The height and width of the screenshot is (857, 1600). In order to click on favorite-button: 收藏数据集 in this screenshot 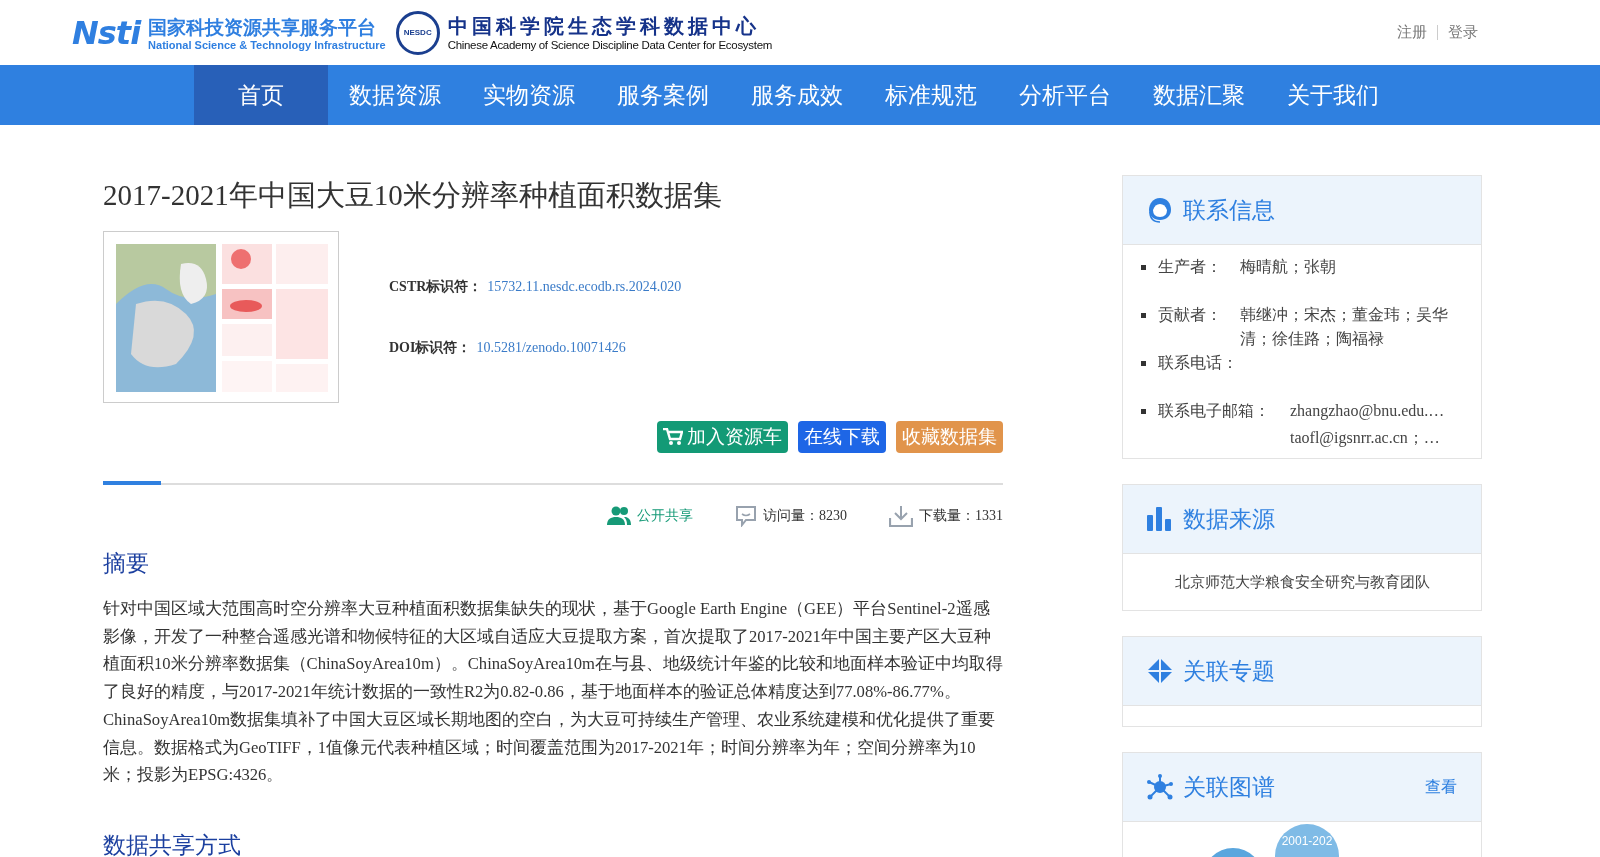, I will do `click(949, 437)`.